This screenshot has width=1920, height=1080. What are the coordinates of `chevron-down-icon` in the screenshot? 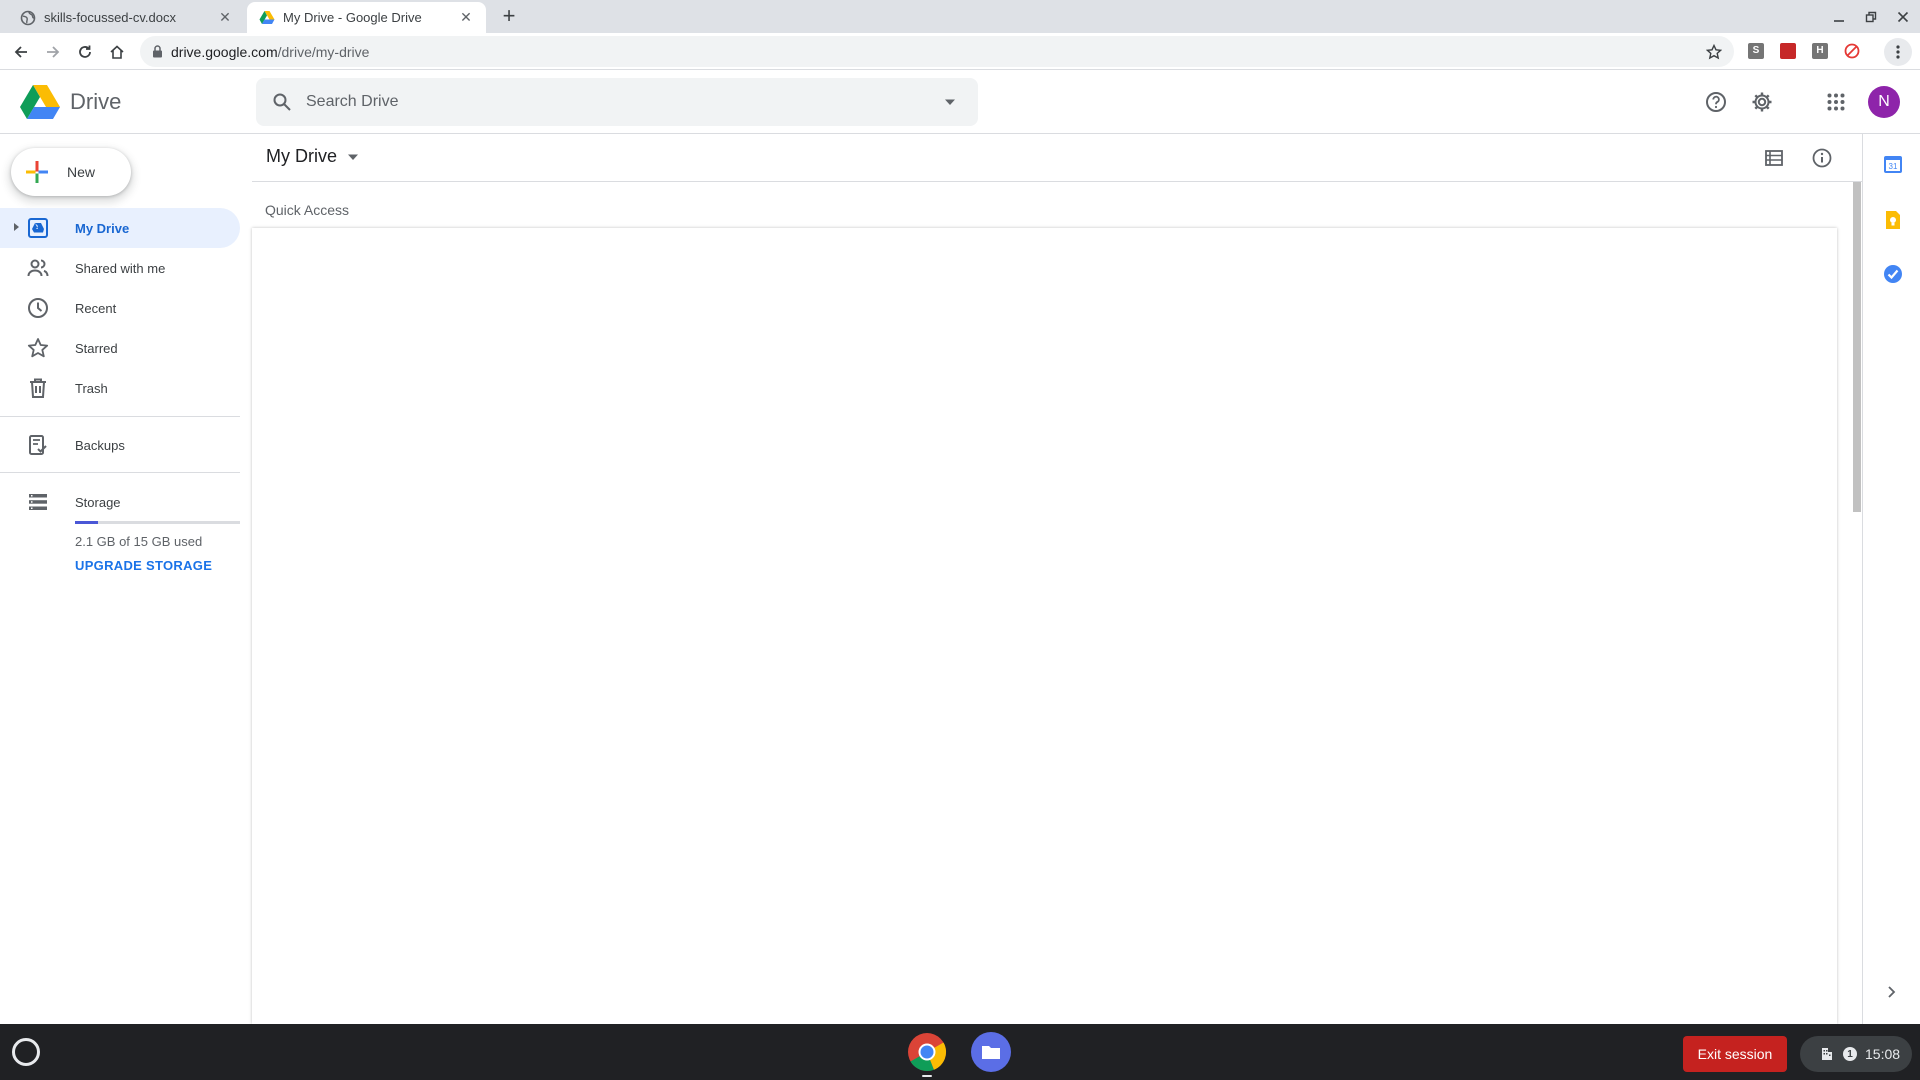 It's located at (353, 157).